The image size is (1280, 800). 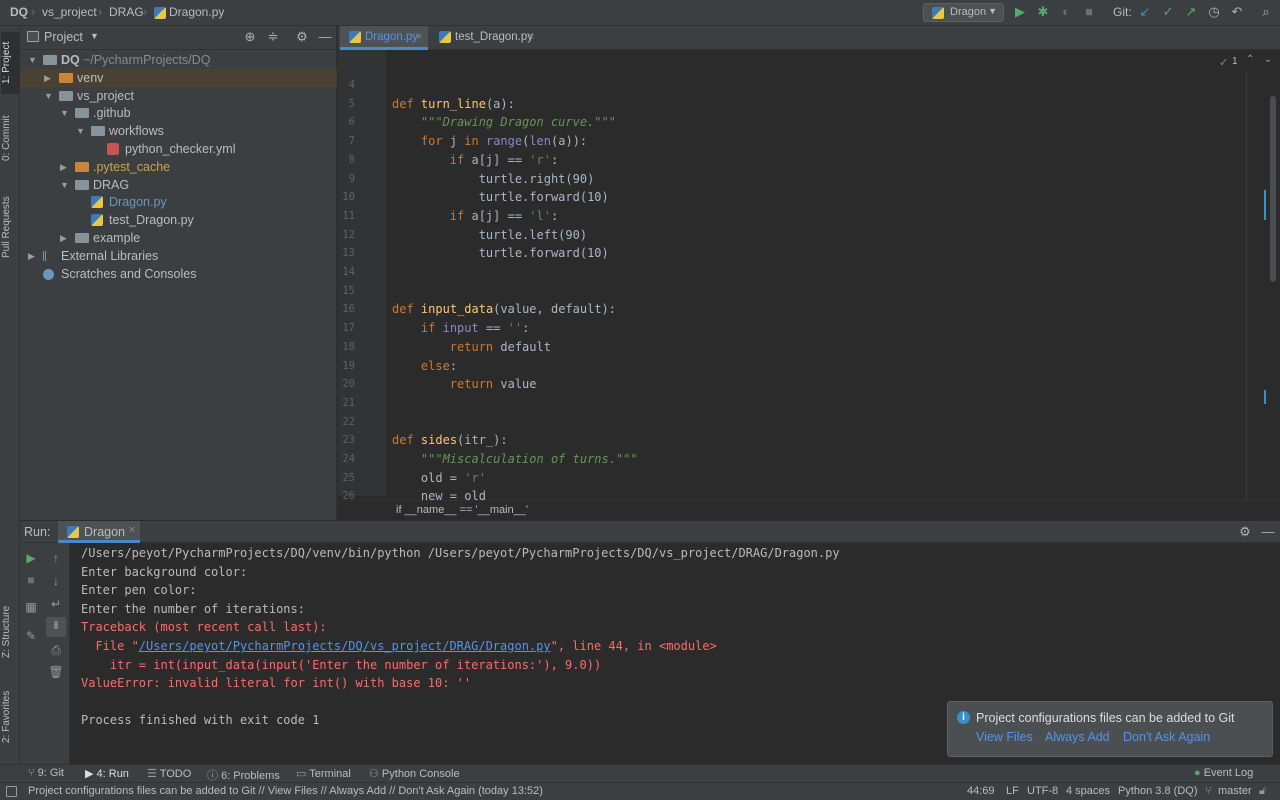 What do you see at coordinates (31, 607) in the screenshot?
I see `layout-icon: ▦` at bounding box center [31, 607].